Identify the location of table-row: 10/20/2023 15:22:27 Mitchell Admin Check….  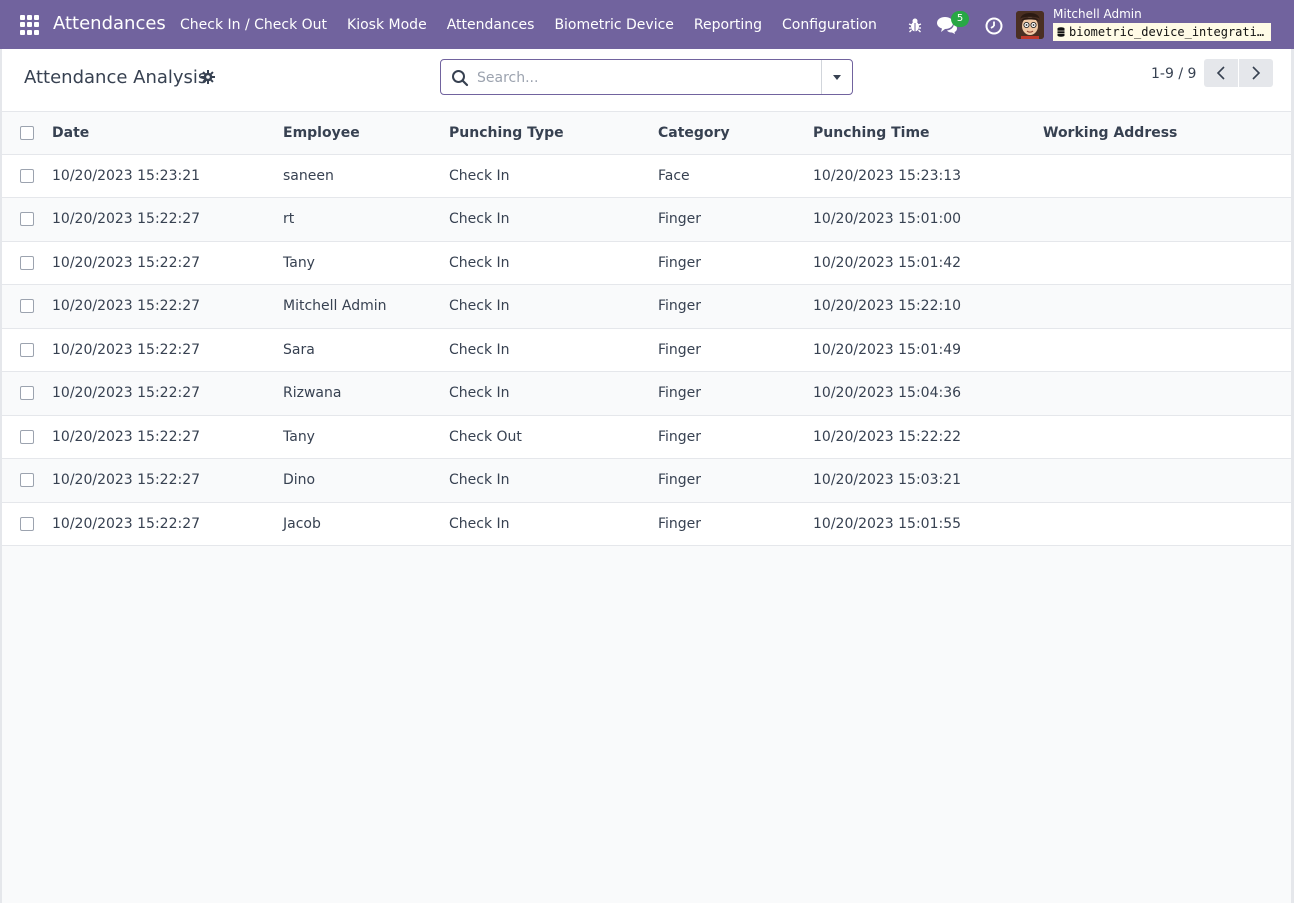
(646, 306).